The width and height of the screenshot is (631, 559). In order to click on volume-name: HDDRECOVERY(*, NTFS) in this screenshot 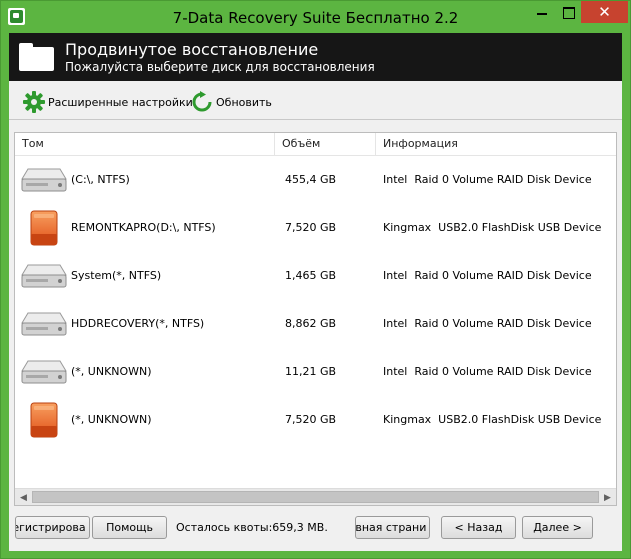, I will do `click(138, 323)`.